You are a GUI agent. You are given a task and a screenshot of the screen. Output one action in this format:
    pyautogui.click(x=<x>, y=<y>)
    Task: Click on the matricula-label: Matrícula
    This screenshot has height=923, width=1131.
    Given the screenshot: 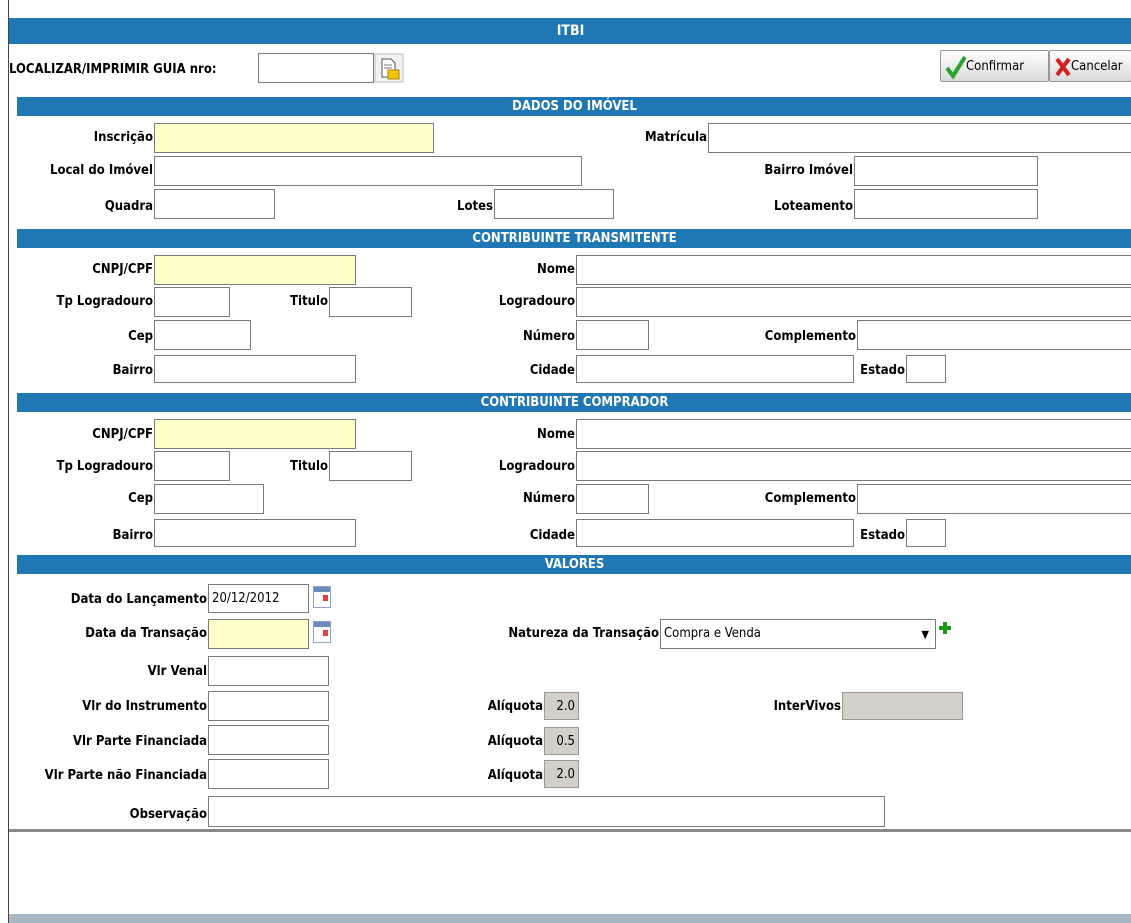 What is the action you would take?
    pyautogui.click(x=675, y=137)
    